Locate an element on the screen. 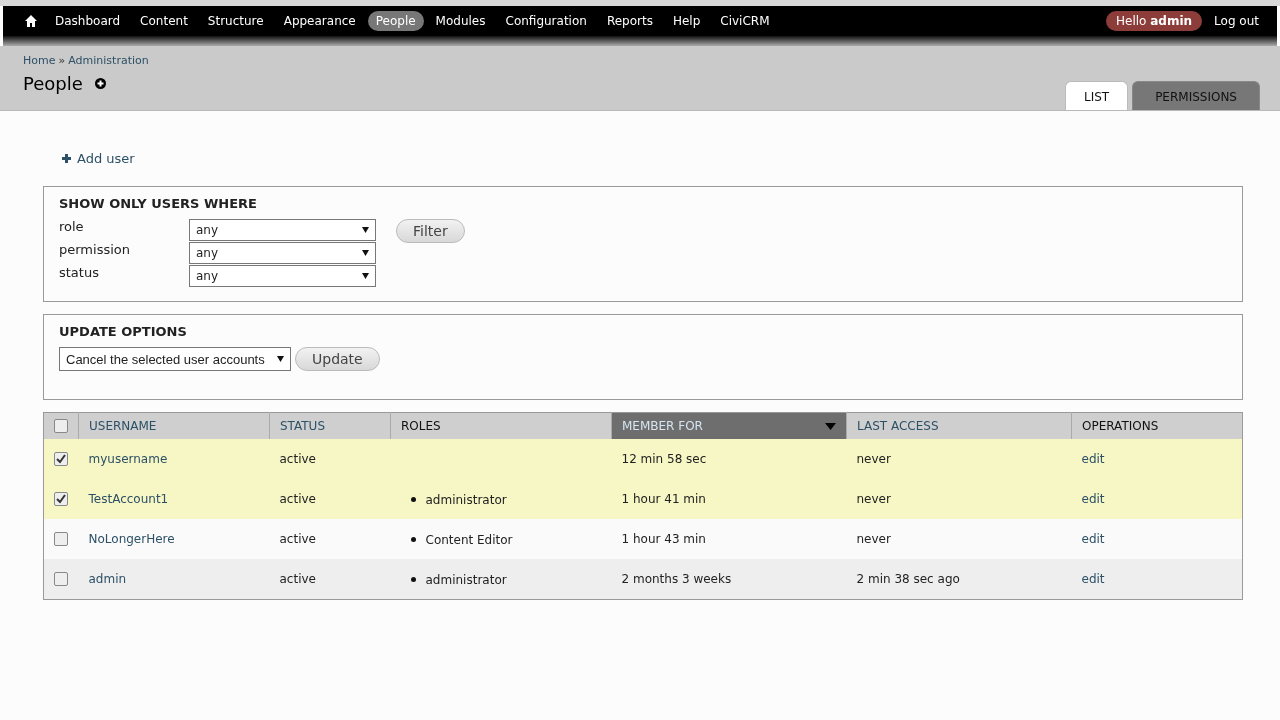 The width and height of the screenshot is (1280, 720). update-button: Update is located at coordinates (337, 359).